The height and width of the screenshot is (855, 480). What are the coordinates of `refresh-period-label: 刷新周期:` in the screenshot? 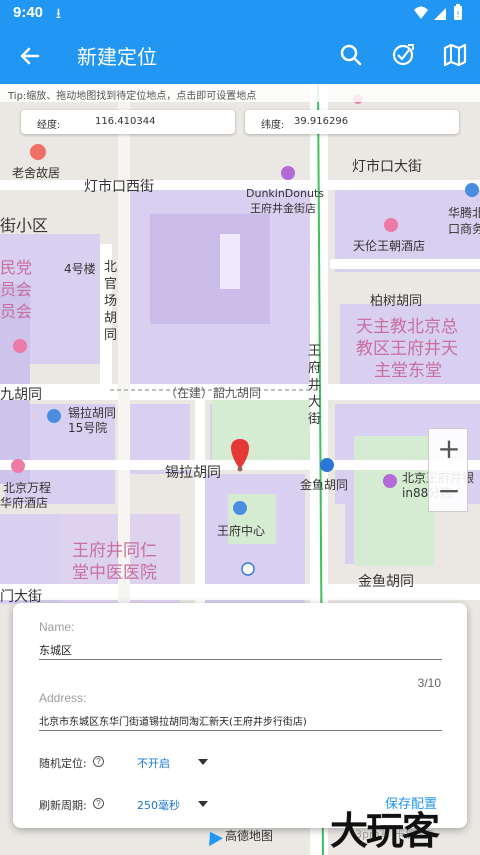 It's located at (63, 805).